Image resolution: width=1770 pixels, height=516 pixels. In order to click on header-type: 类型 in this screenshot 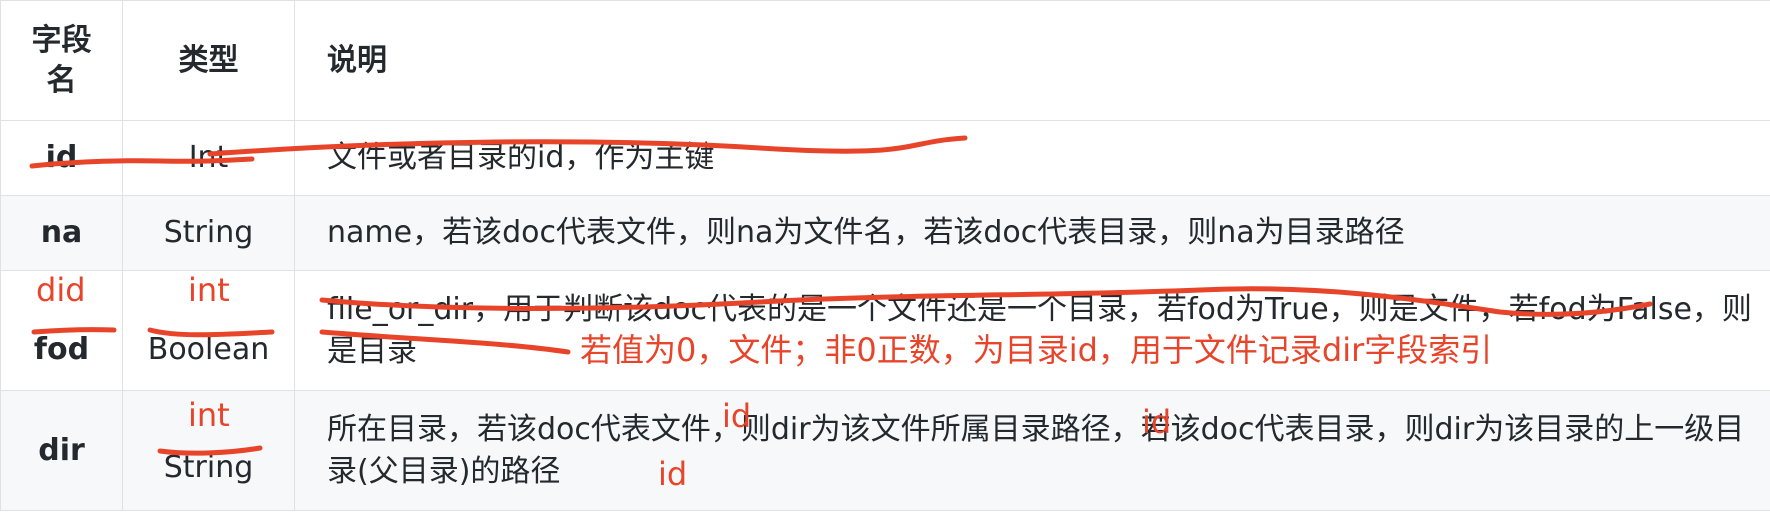, I will do `click(208, 60)`.